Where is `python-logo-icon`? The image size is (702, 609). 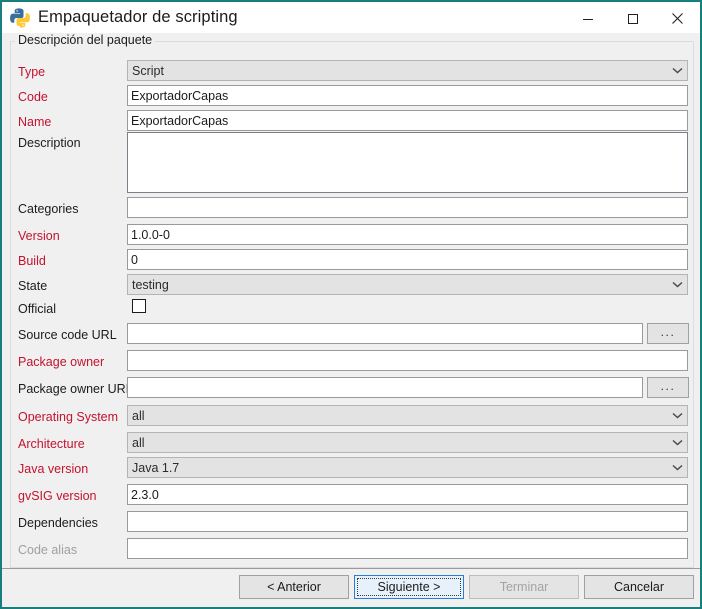 python-logo-icon is located at coordinates (20, 18).